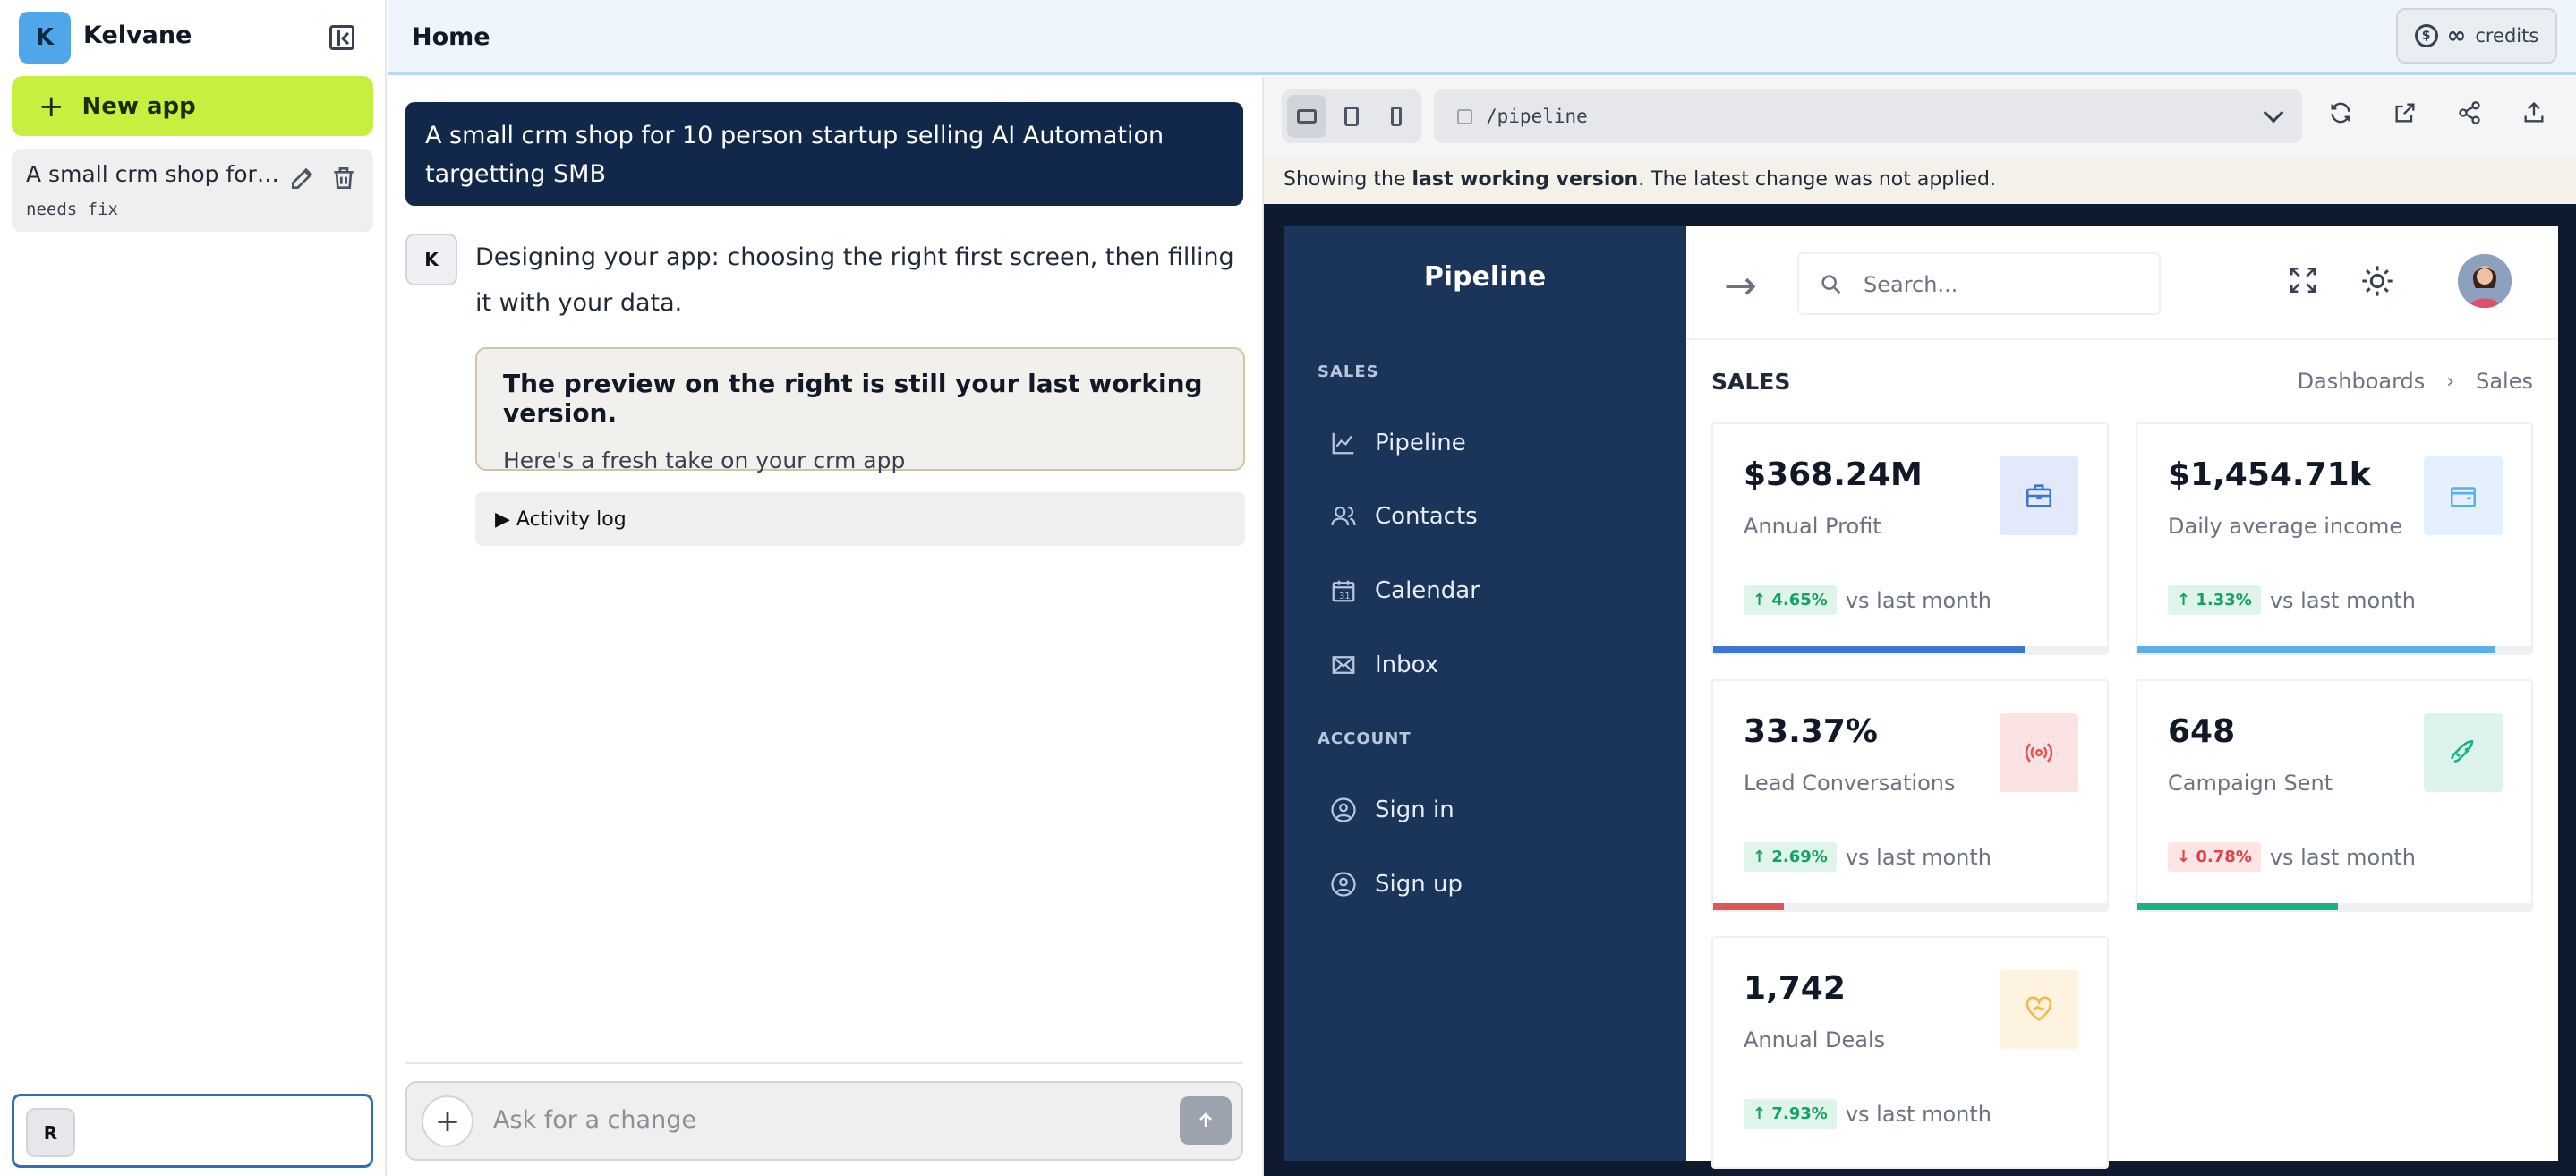 This screenshot has height=1176, width=2576. Describe the element at coordinates (138, 106) in the screenshot. I see `new-app-label: New app` at that location.